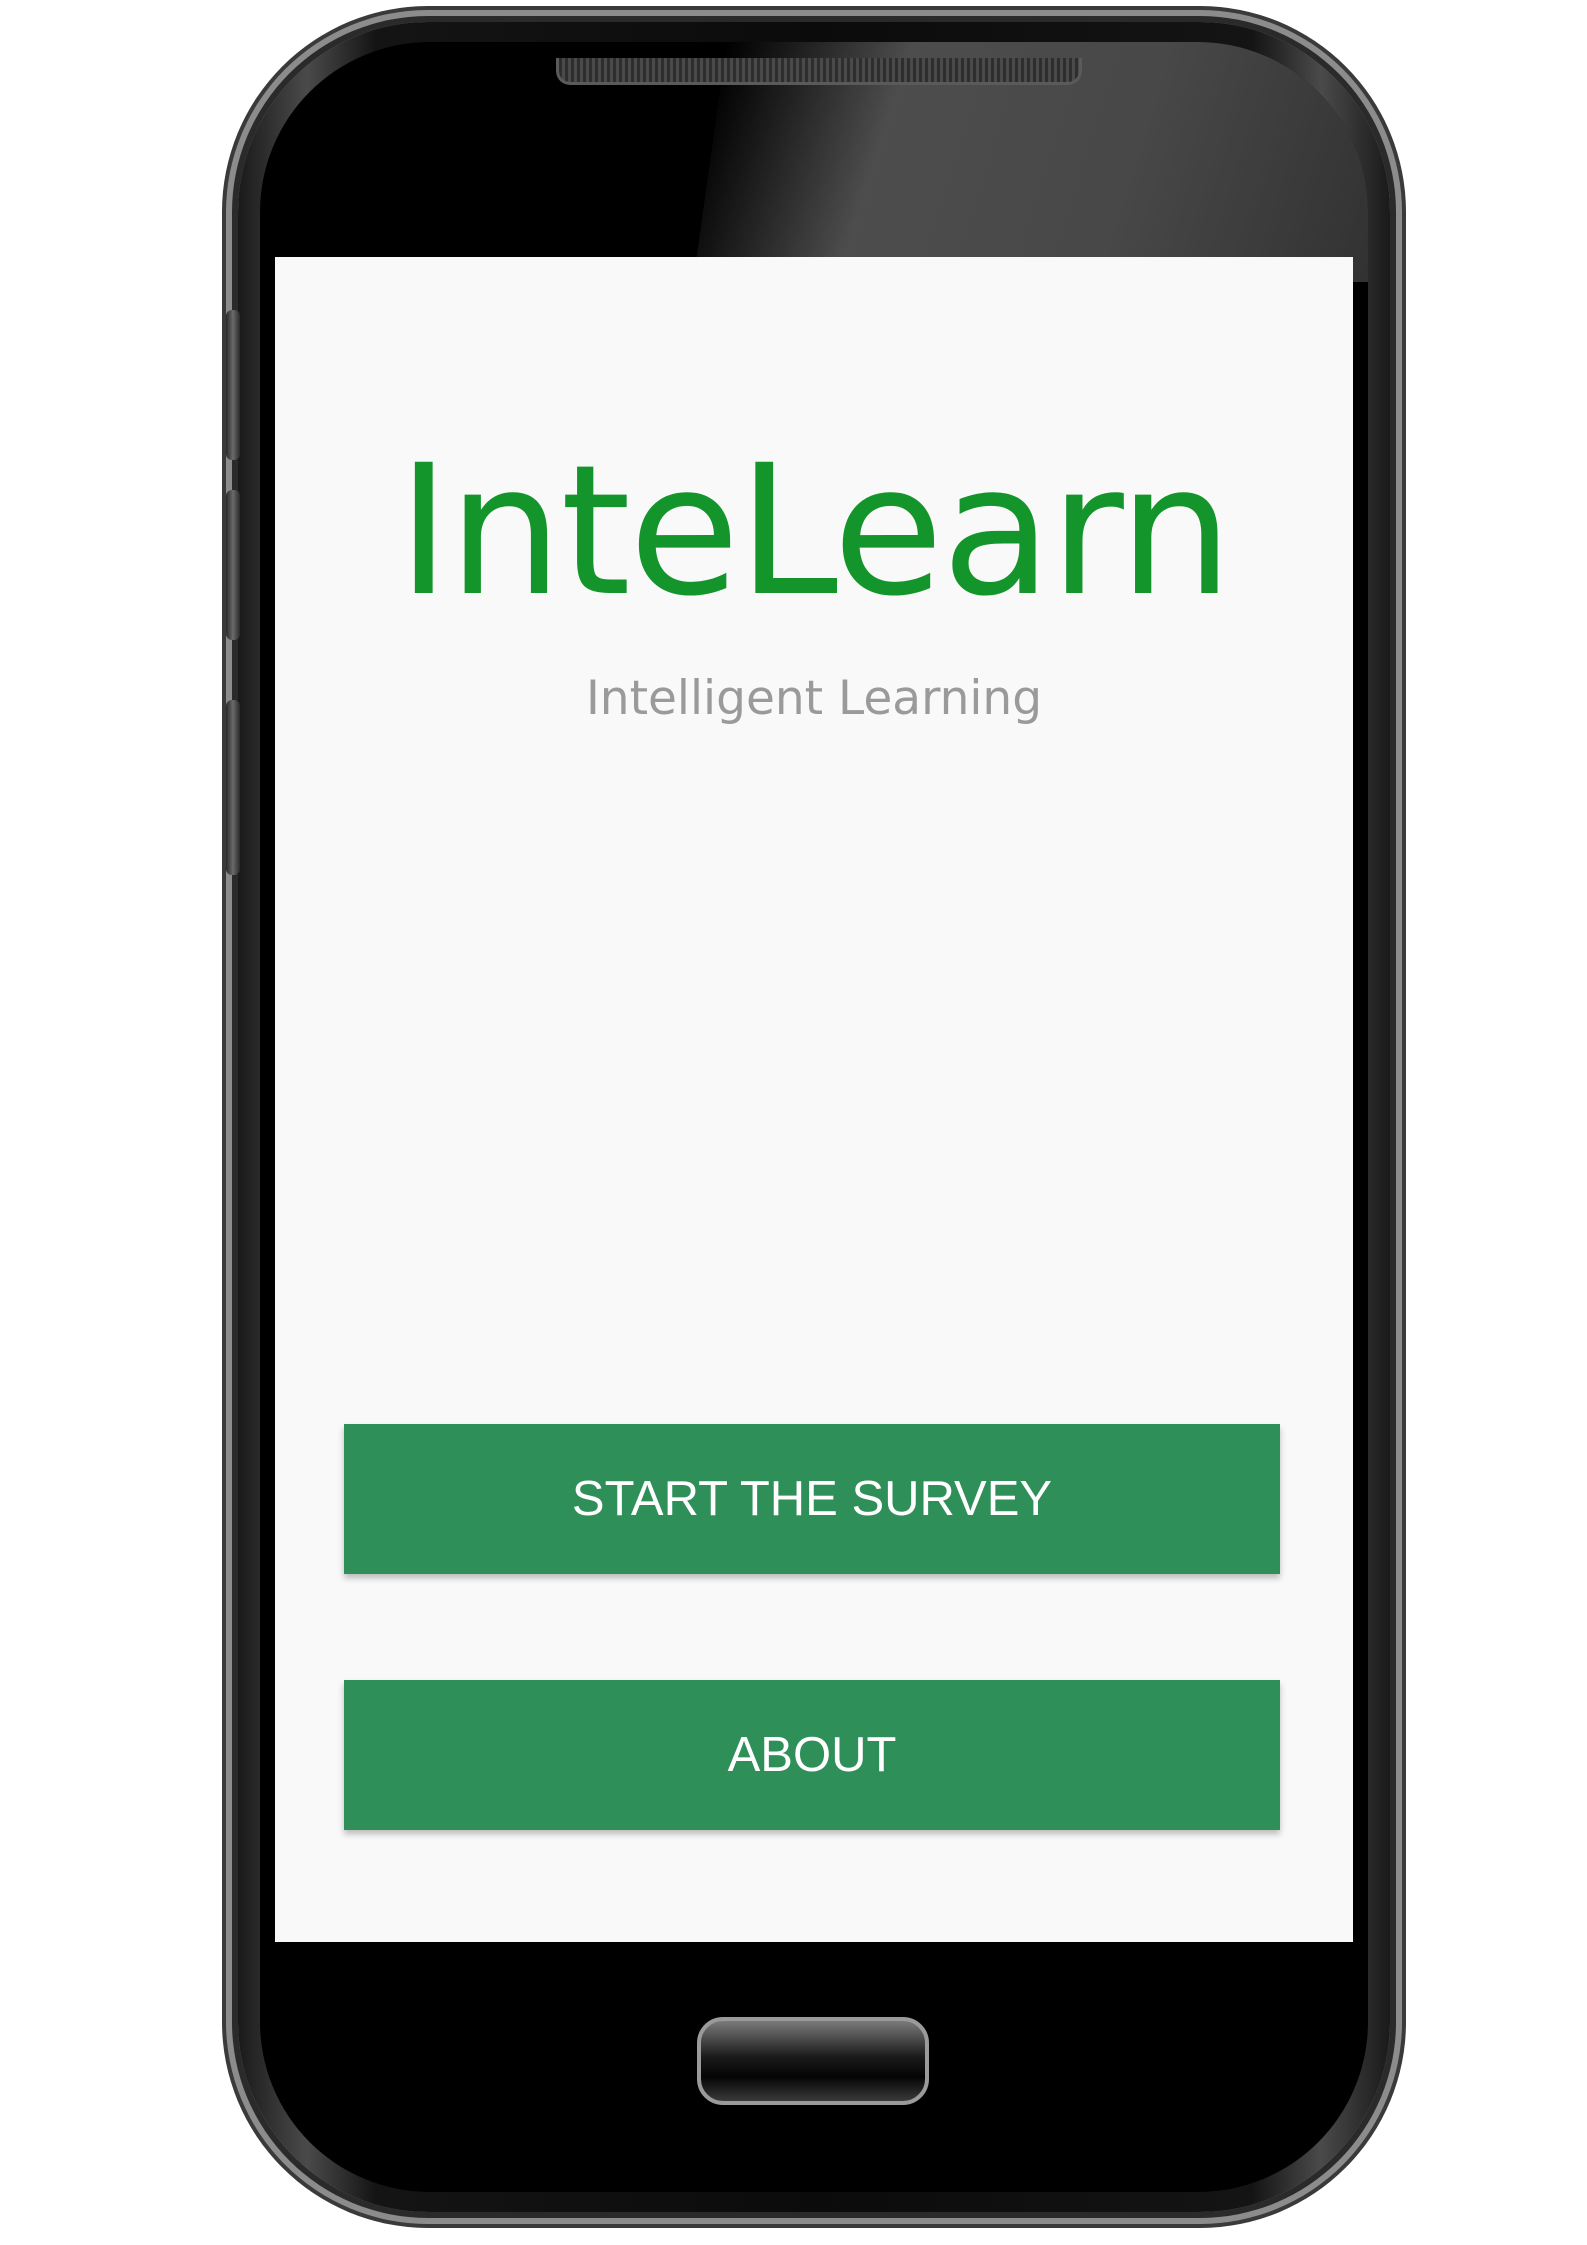 This screenshot has width=1587, height=2245. I want to click on earpiece-speaker, so click(819, 71).